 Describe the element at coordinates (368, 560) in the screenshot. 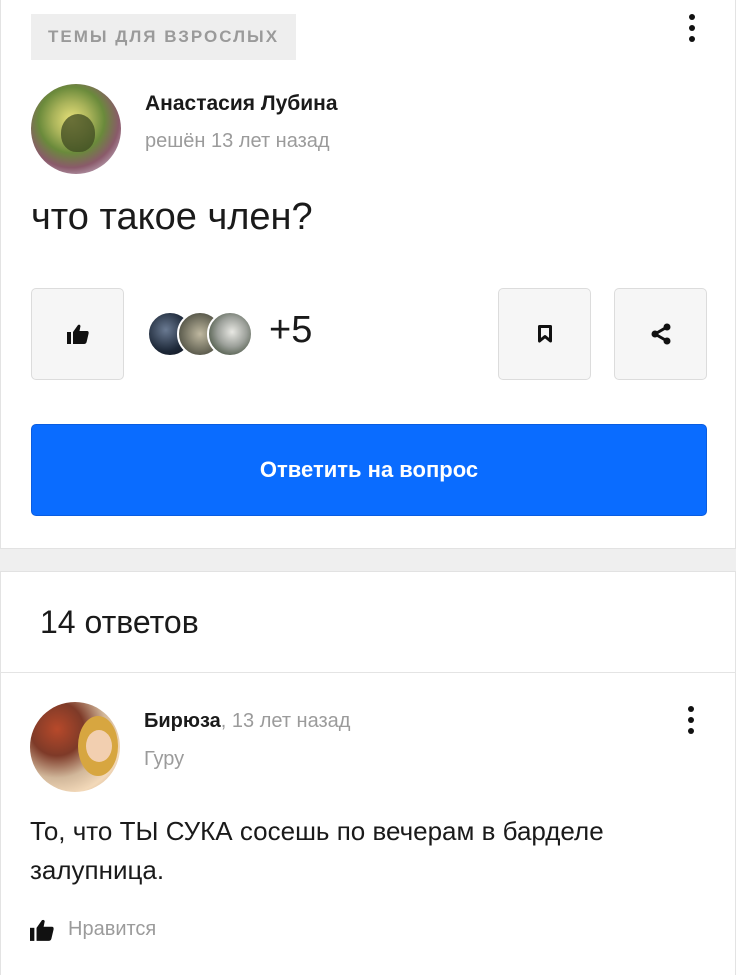

I see `section-divider` at that location.